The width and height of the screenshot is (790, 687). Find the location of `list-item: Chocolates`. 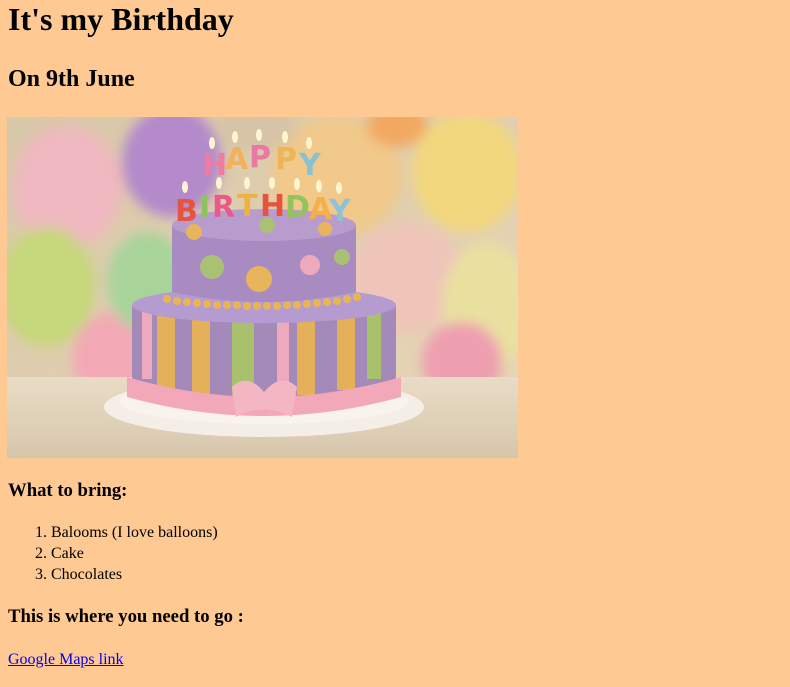

list-item: Chocolates is located at coordinates (134, 574).